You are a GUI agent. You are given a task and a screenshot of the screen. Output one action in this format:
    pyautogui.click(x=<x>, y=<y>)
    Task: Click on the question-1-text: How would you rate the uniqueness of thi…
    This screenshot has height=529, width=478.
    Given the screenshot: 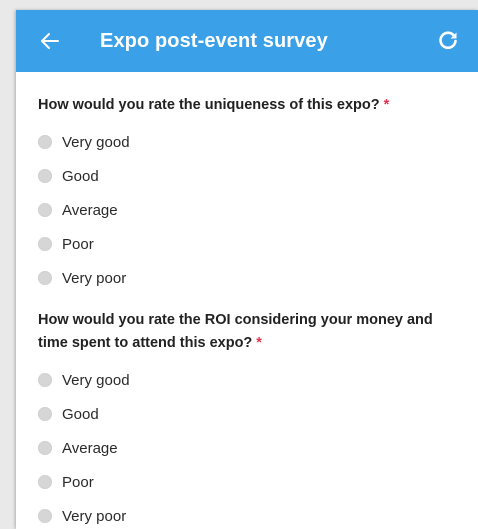 What is the action you would take?
    pyautogui.click(x=214, y=105)
    